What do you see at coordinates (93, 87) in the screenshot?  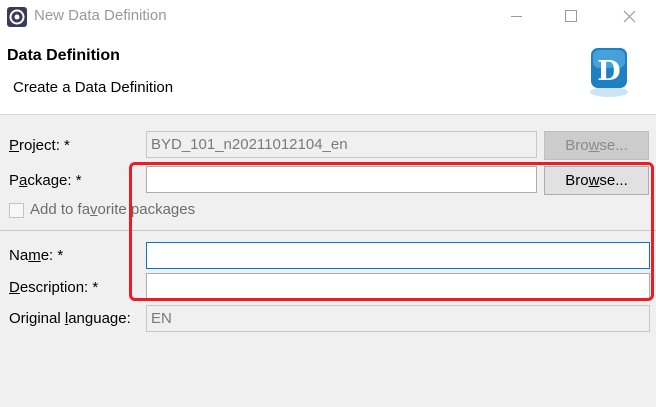 I see `header-description: Create a Data Definition` at bounding box center [93, 87].